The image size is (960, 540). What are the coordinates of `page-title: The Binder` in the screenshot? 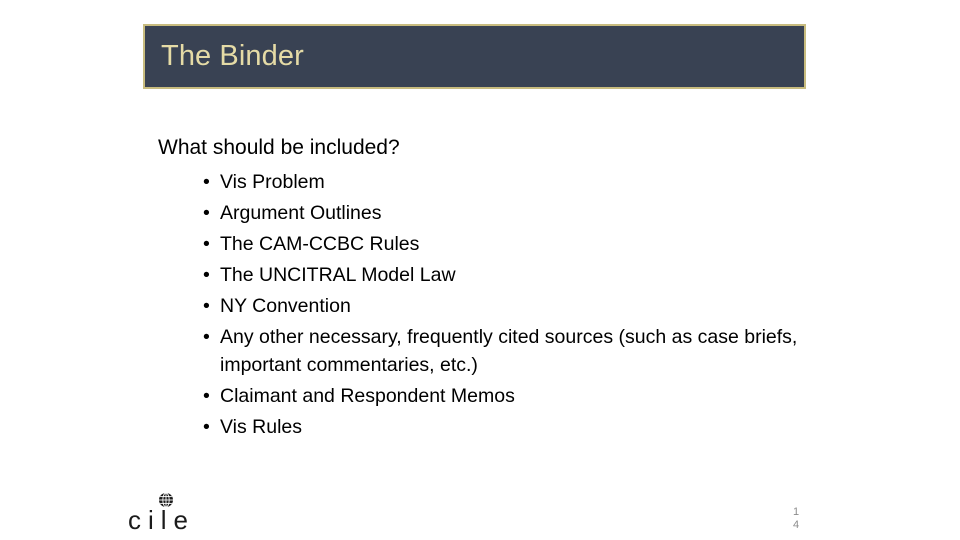 It's located at (232, 56).